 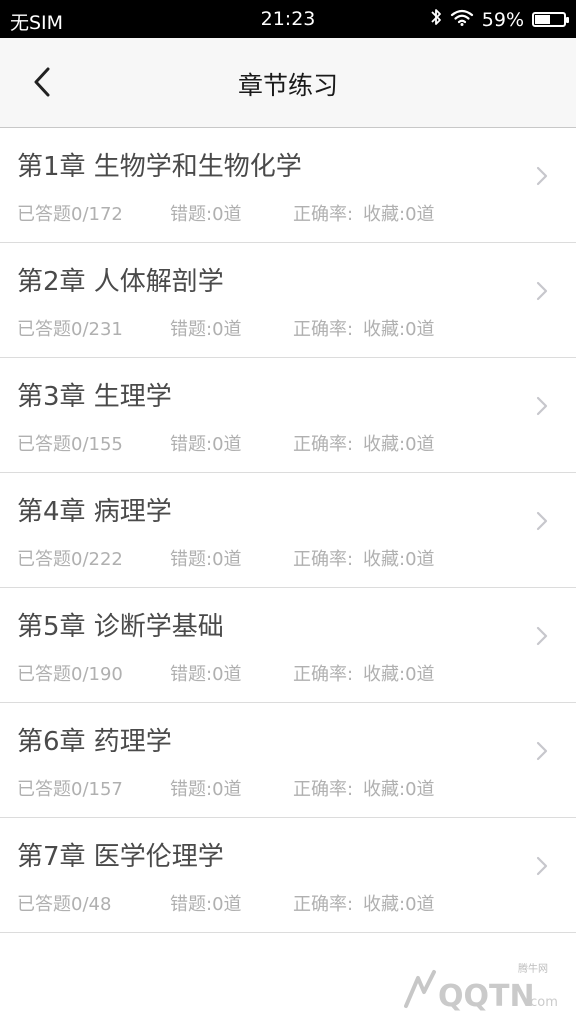 I want to click on watermark-logo: 腾牛网 QQTN .com, so click(x=483, y=988).